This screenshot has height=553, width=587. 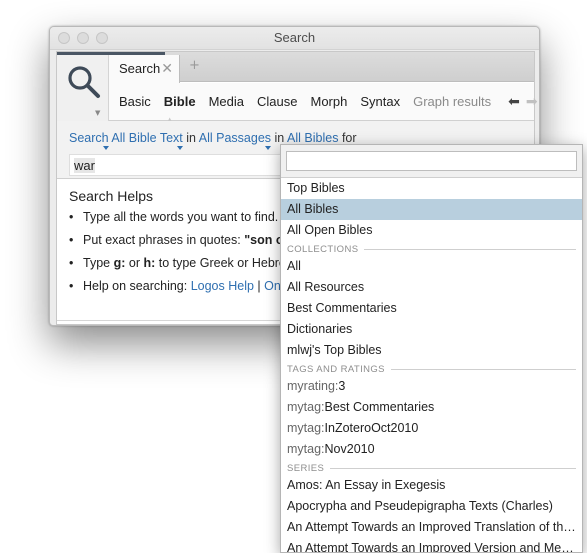 I want to click on search-scope-dropdown: All Bible Text, so click(x=146, y=138).